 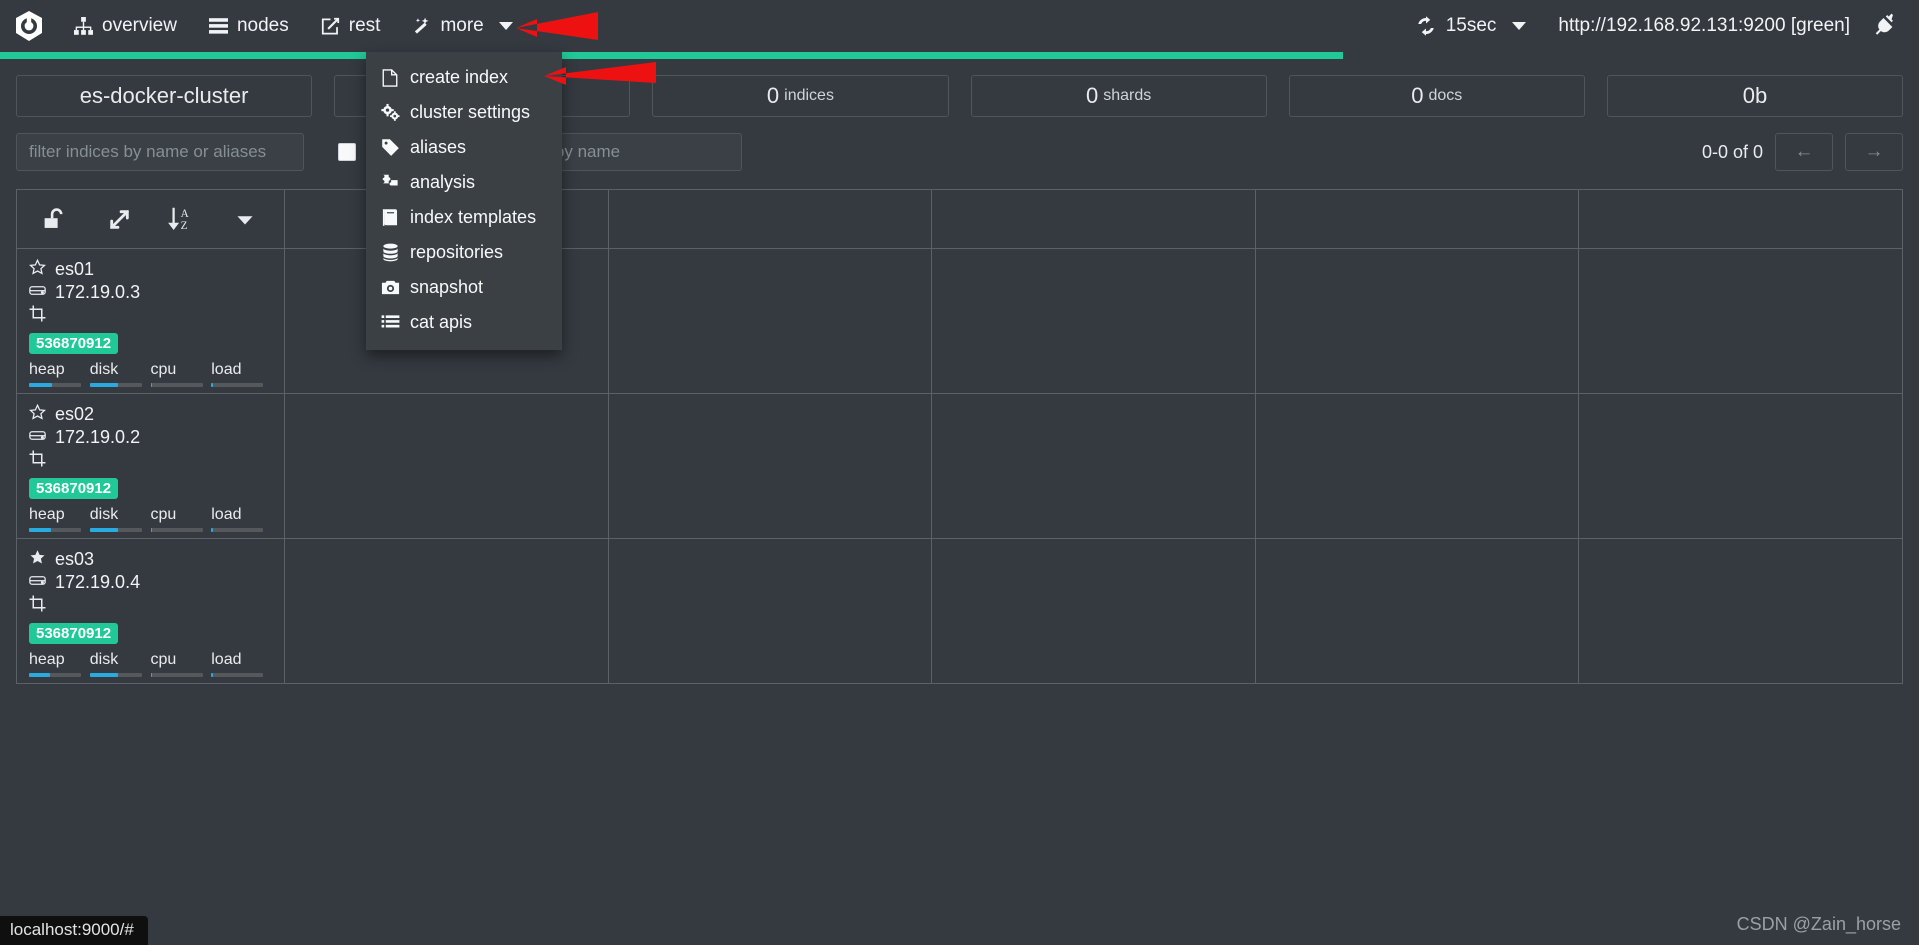 I want to click on cerebro-logo-icon, so click(x=29, y=26).